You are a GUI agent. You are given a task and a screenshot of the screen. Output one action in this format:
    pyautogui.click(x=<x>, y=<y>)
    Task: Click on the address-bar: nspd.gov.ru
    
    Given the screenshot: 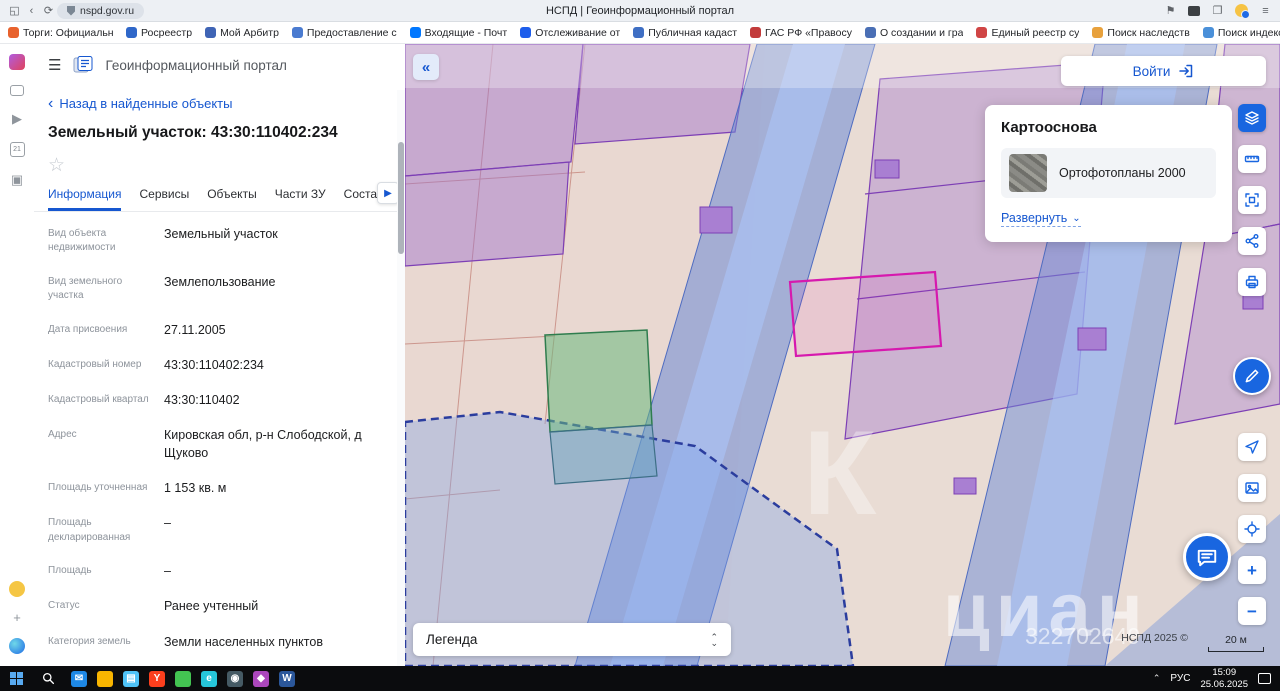 What is the action you would take?
    pyautogui.click(x=101, y=10)
    